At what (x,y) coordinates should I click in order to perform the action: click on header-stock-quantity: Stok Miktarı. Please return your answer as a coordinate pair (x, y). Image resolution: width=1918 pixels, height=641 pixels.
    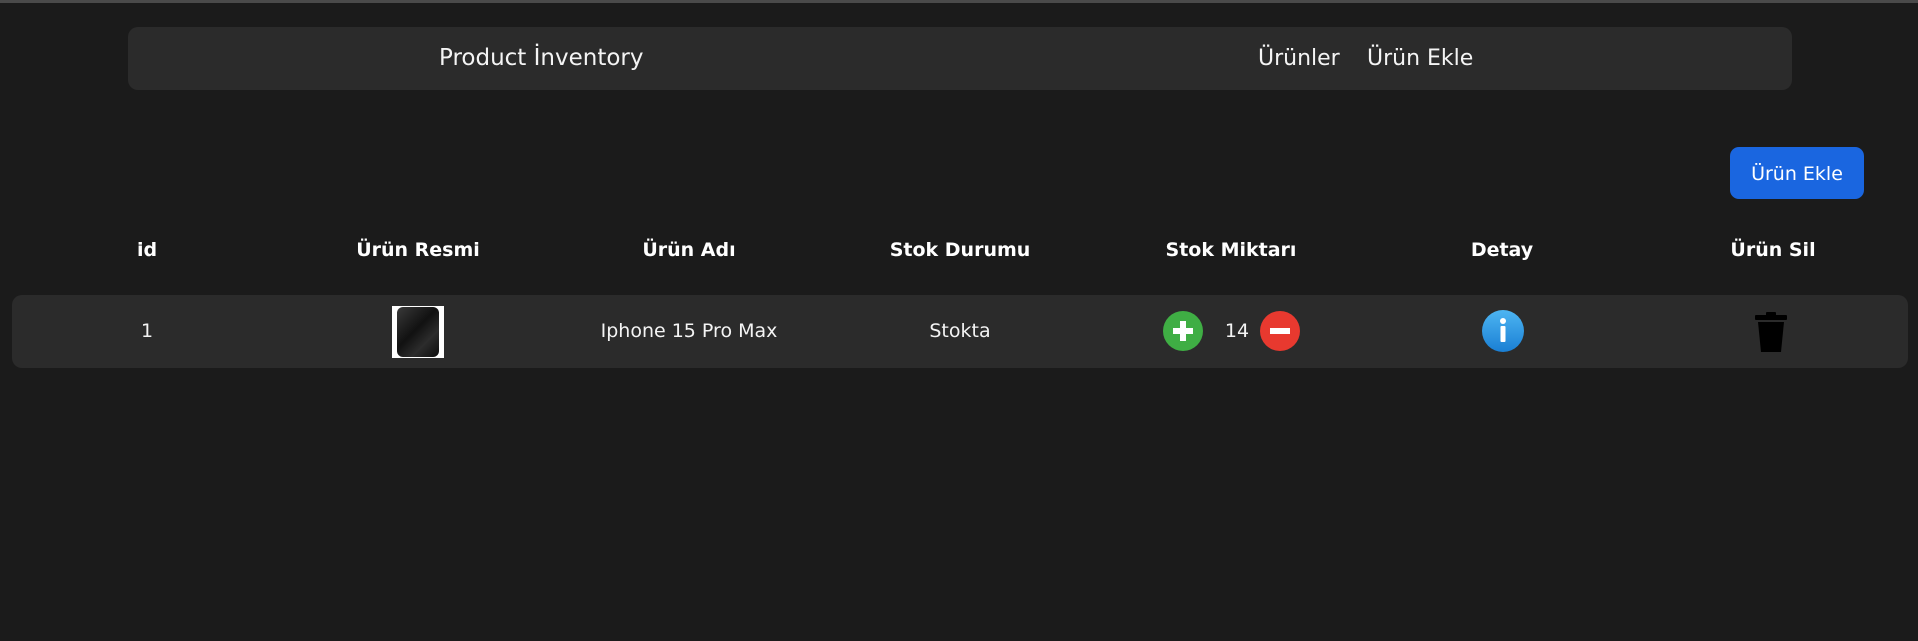
    Looking at the image, I should click on (1231, 250).